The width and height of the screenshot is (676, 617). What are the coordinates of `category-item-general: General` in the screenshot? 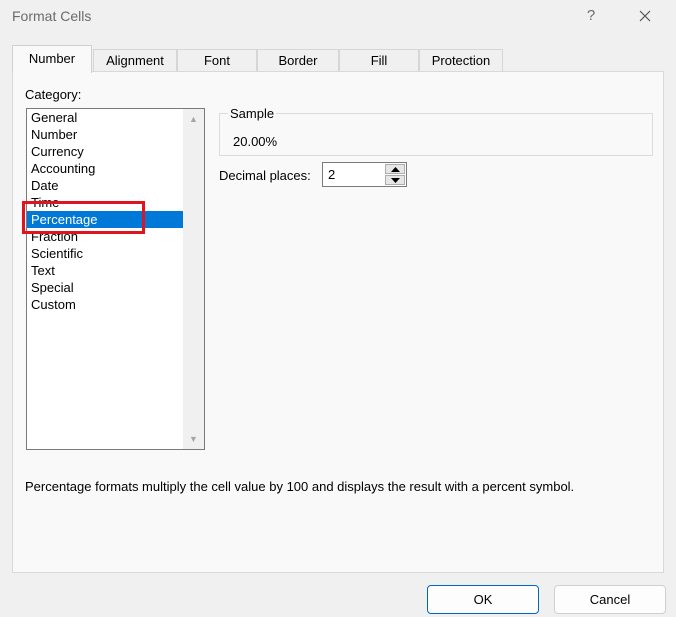 It's located at (105, 117).